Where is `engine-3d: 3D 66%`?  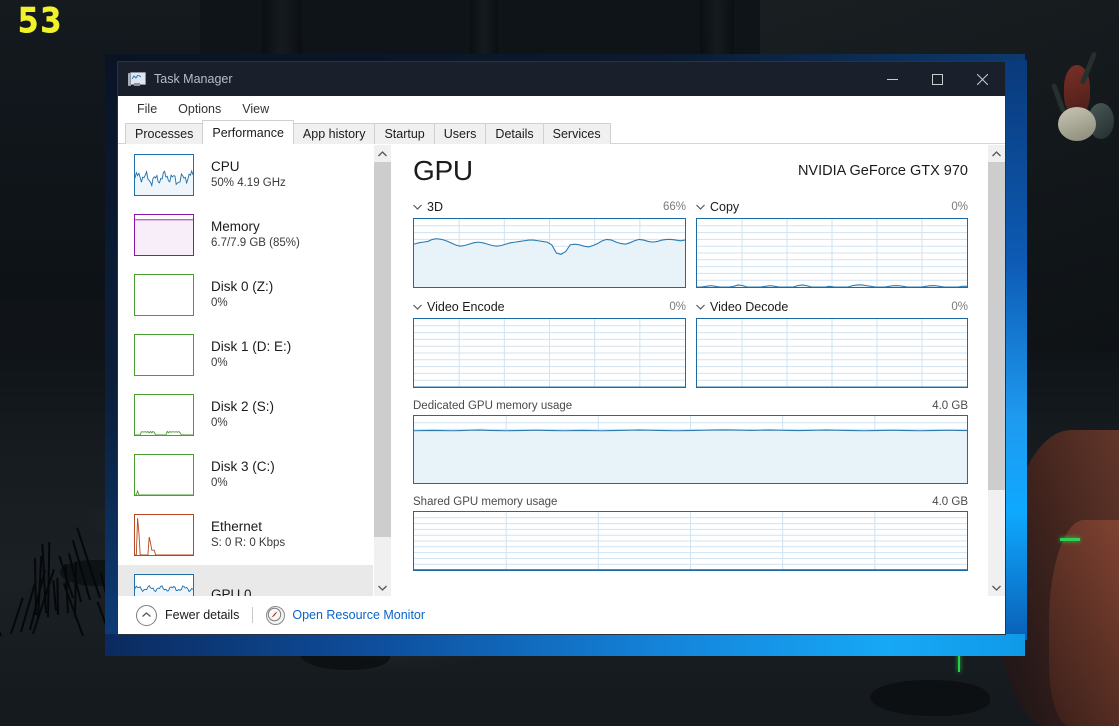 engine-3d: 3D 66% is located at coordinates (549, 243).